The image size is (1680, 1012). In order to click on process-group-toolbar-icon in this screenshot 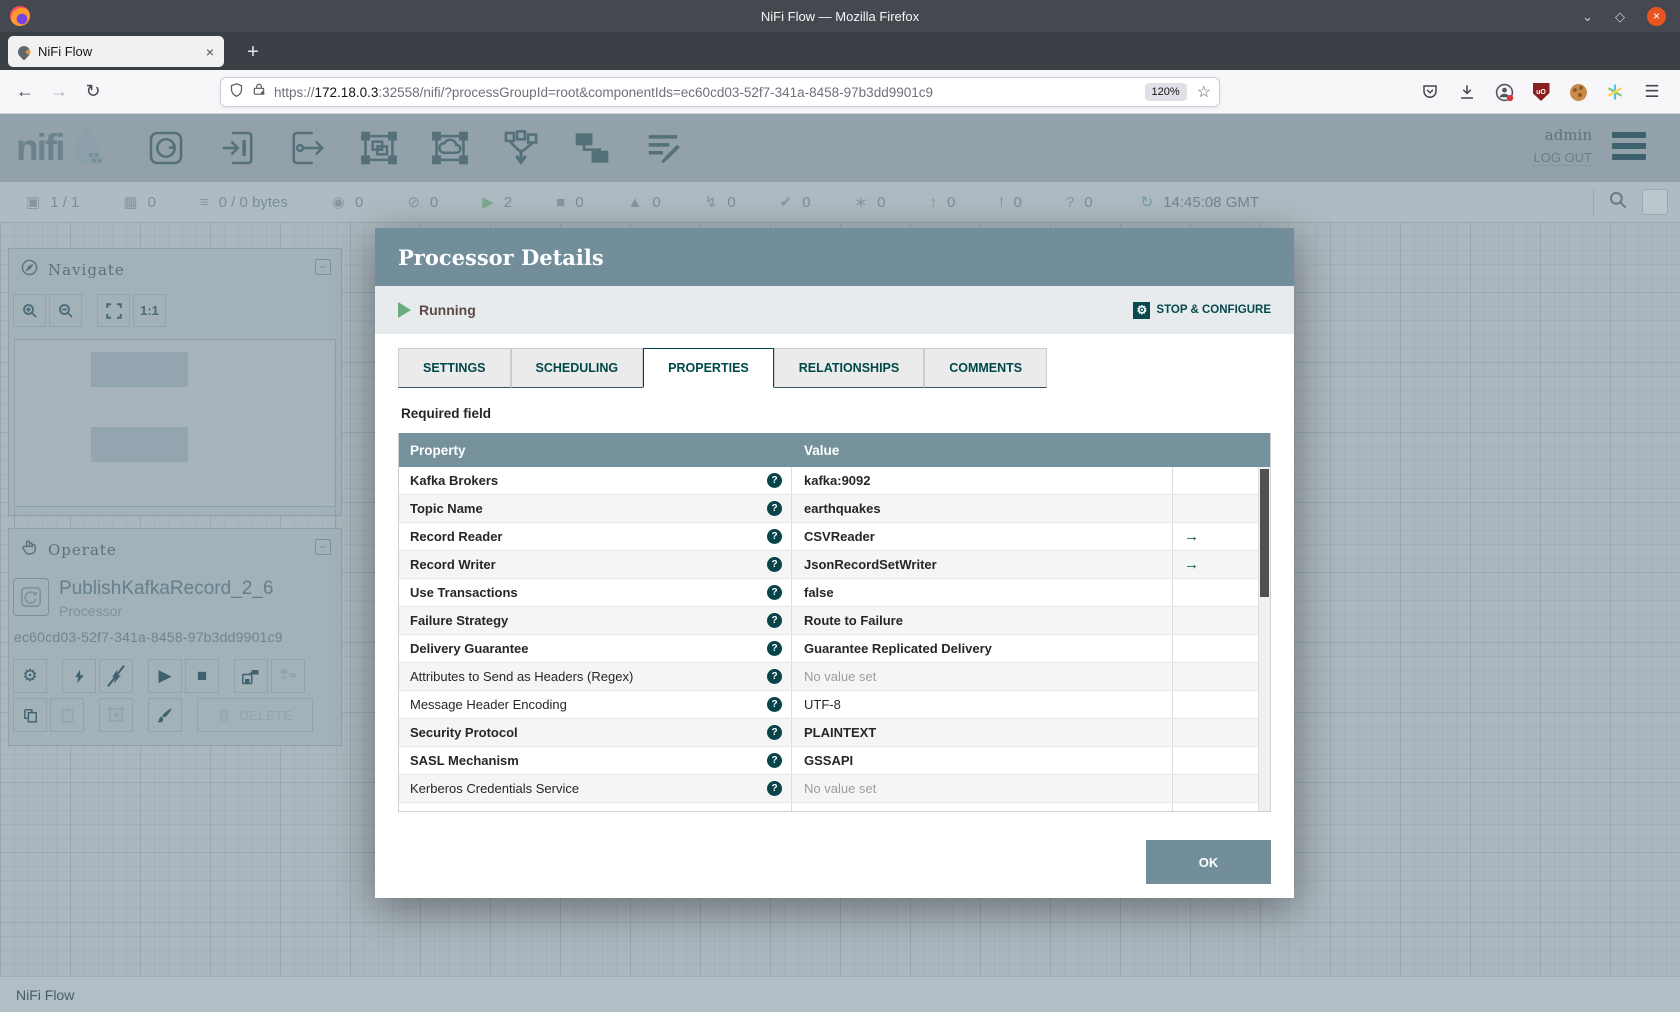, I will do `click(379, 148)`.